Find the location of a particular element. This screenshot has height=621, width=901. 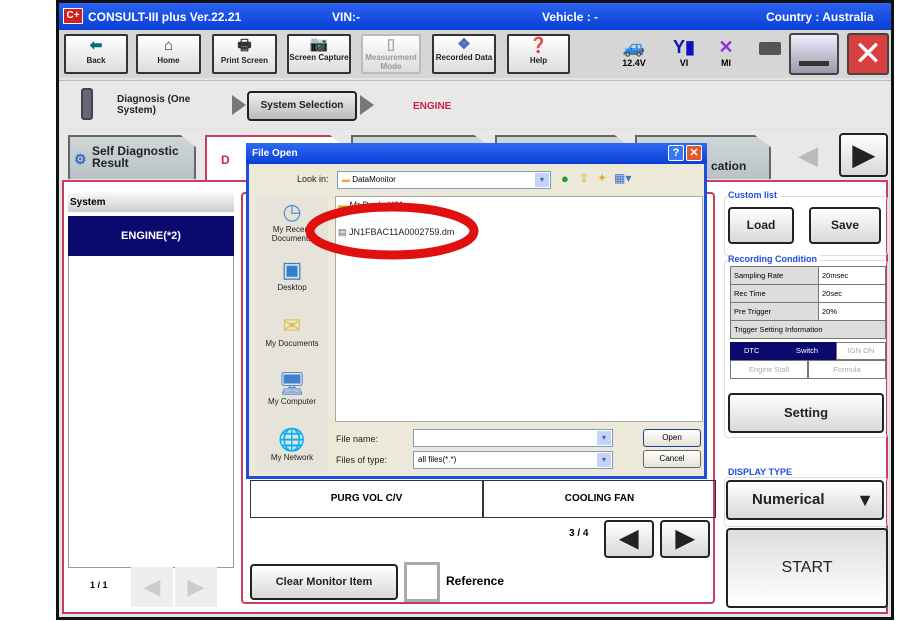

highlight-ellipse is located at coordinates (392, 231).